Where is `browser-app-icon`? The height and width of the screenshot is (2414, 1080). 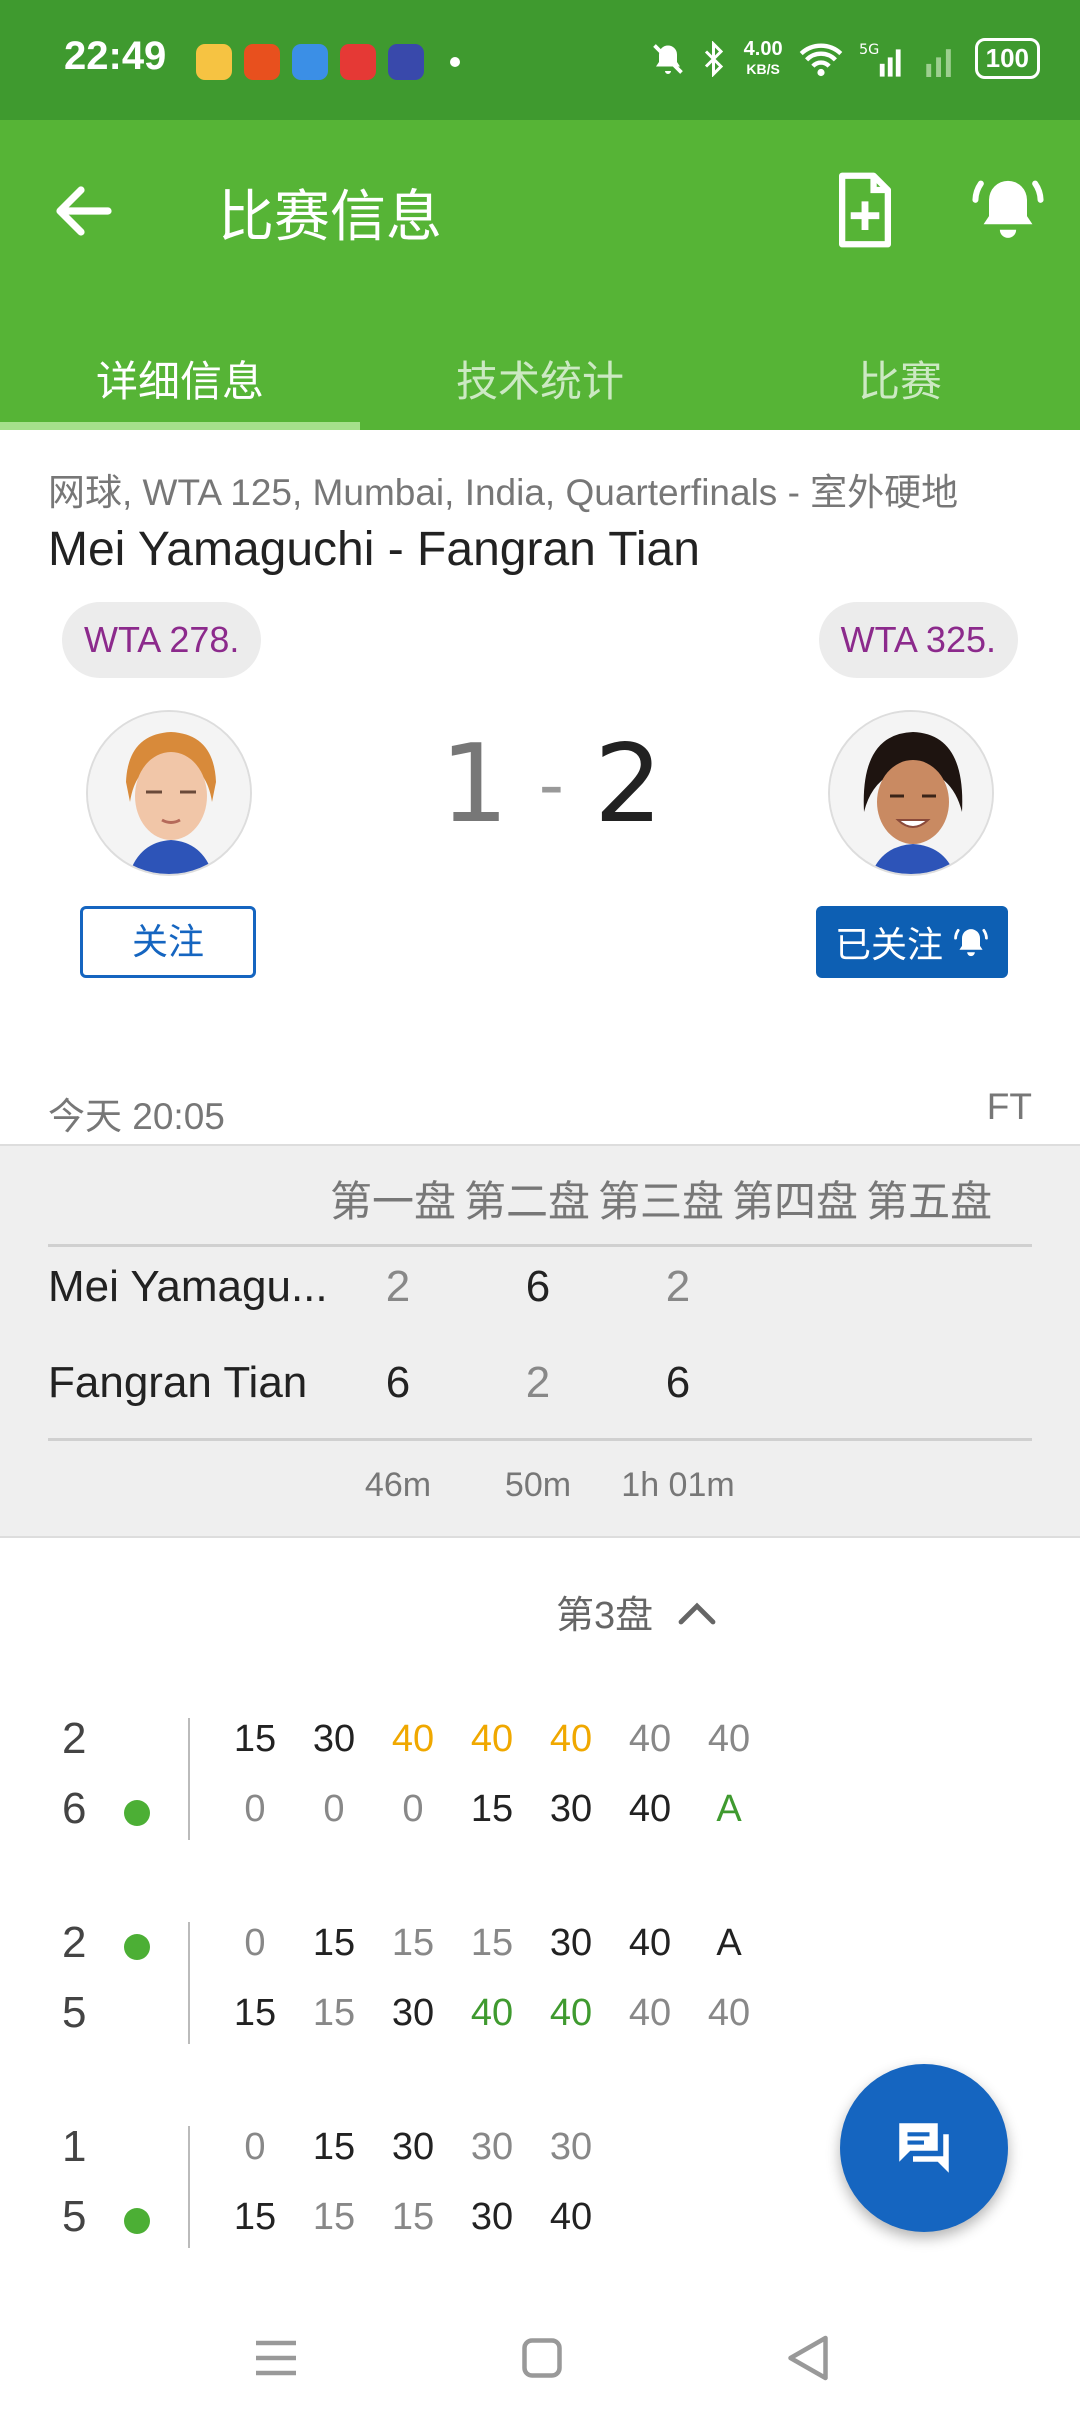 browser-app-icon is located at coordinates (310, 62).